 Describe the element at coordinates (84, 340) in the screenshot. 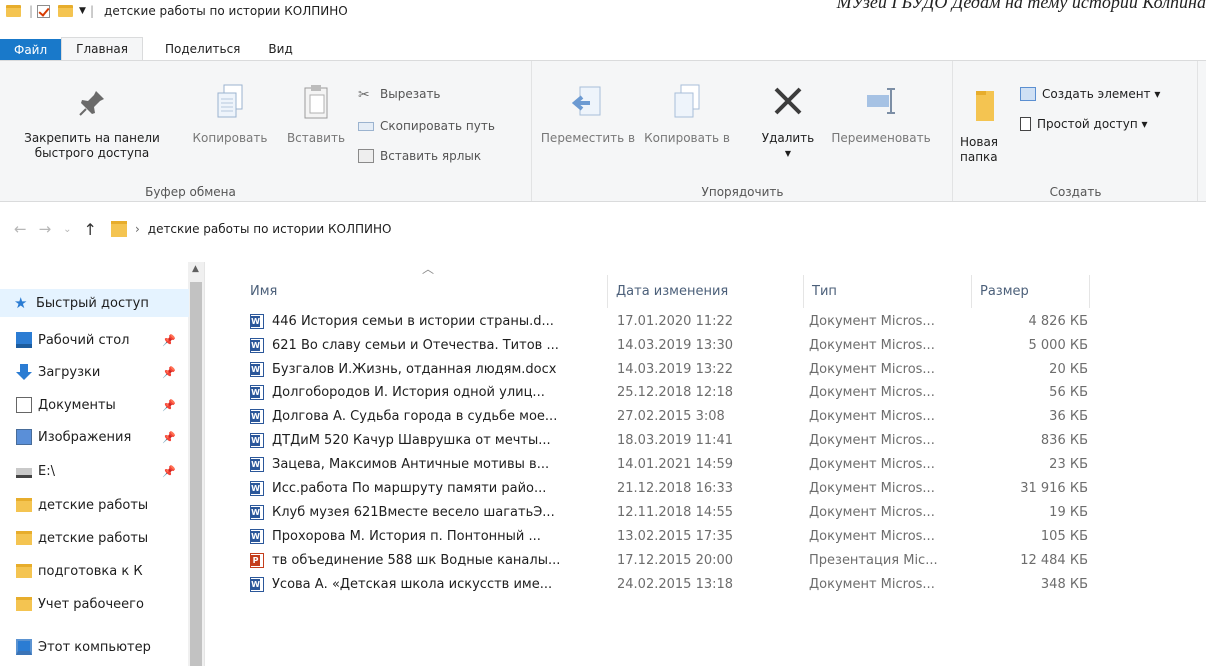

I see `sidebar-item-label: Рабочий стол` at that location.